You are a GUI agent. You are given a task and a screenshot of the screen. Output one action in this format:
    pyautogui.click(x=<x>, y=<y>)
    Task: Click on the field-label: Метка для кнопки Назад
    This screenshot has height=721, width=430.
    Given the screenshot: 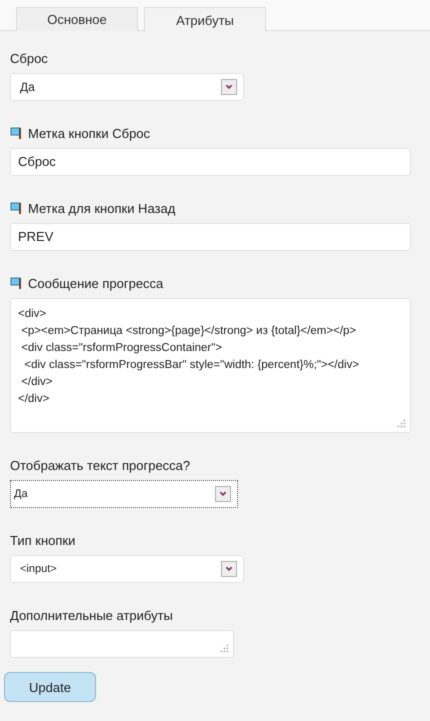 What is the action you would take?
    pyautogui.click(x=102, y=208)
    